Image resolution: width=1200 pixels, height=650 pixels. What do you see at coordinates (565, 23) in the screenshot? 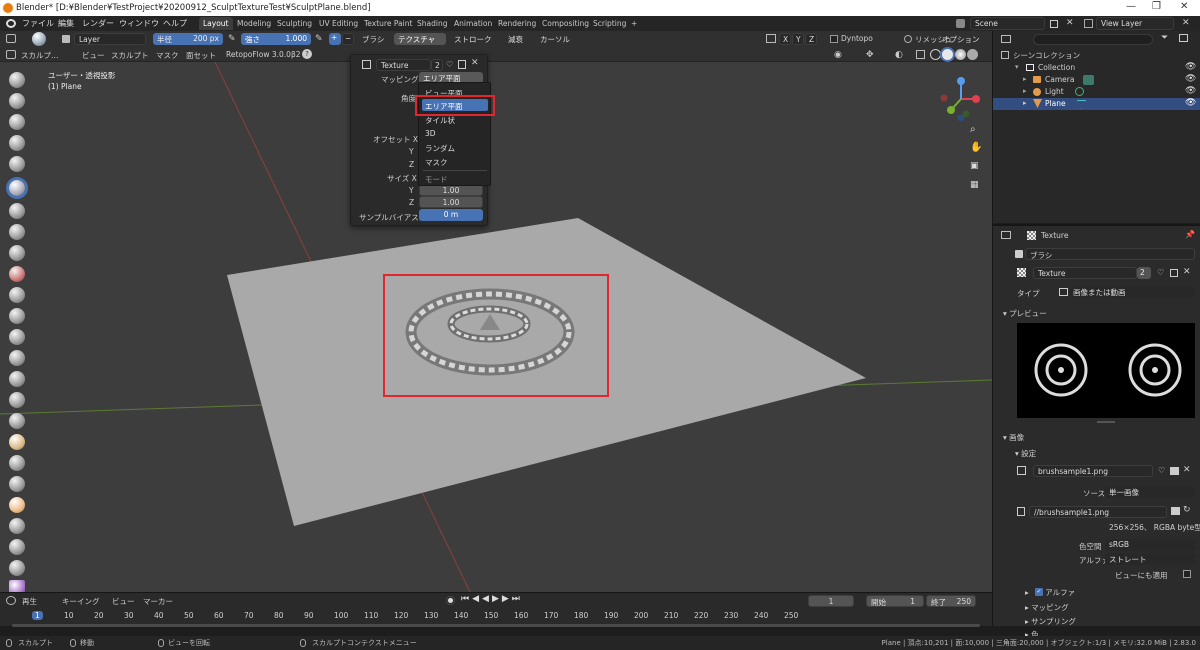
I see `tab-compositing: Compositing` at bounding box center [565, 23].